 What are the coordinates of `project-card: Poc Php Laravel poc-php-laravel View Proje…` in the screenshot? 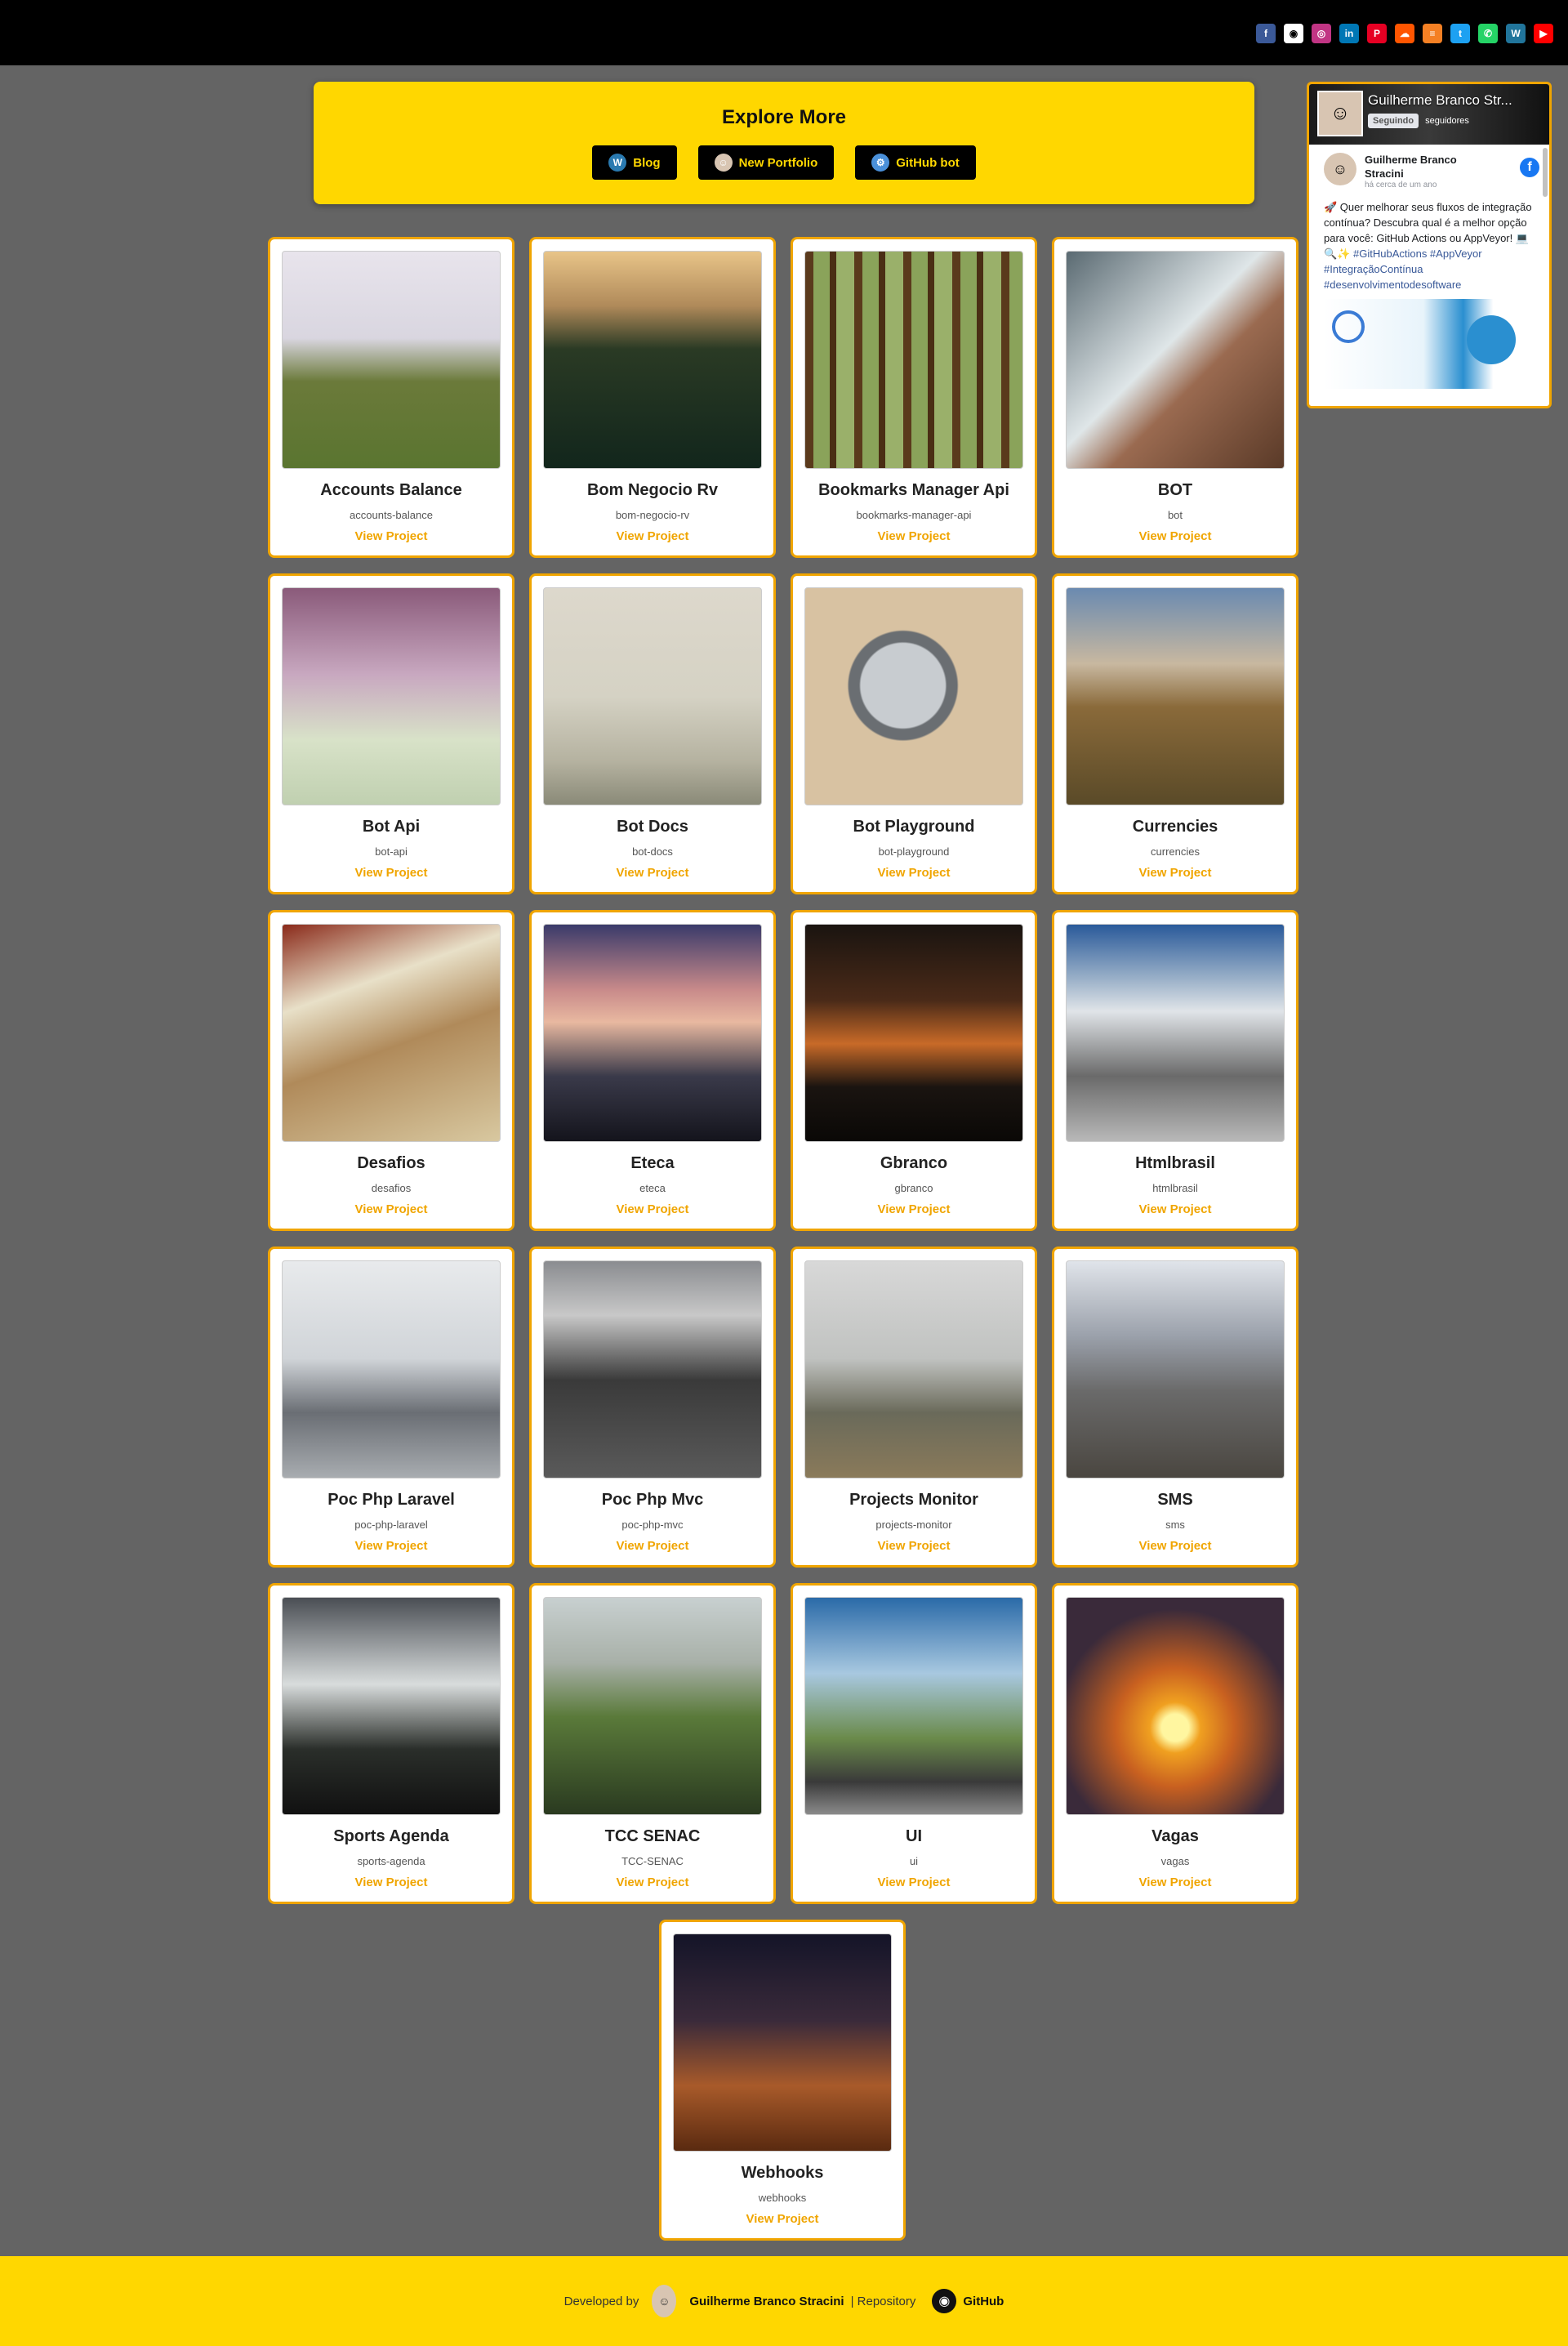 It's located at (391, 1407).